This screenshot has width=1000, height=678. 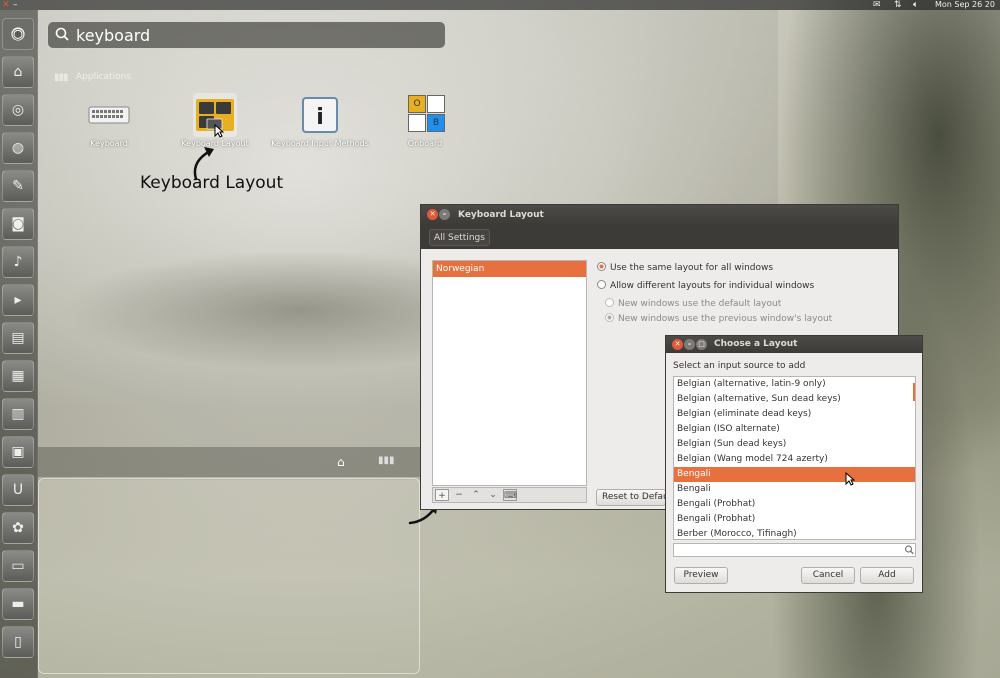 I want to click on list-item: Belgian (eliminate dead keys), so click(x=794, y=414).